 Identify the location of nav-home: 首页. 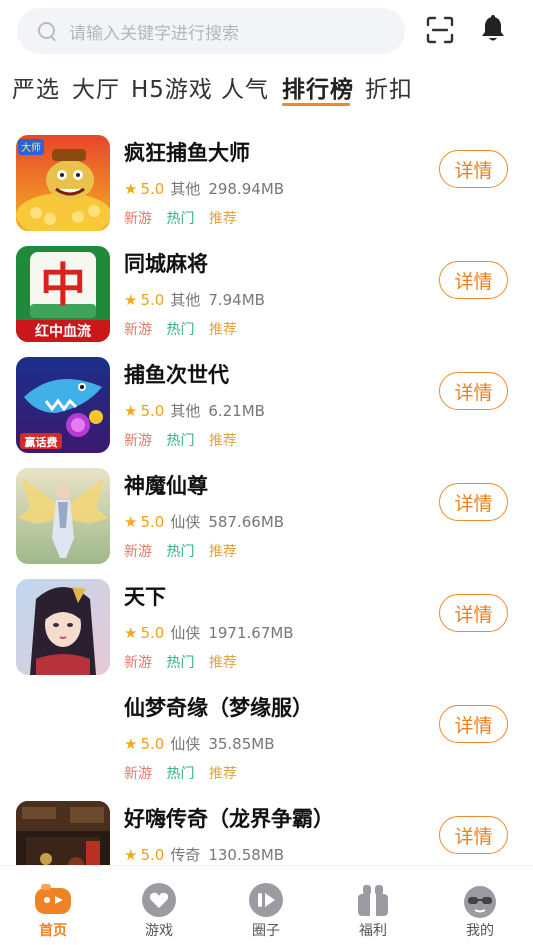
(53, 905).